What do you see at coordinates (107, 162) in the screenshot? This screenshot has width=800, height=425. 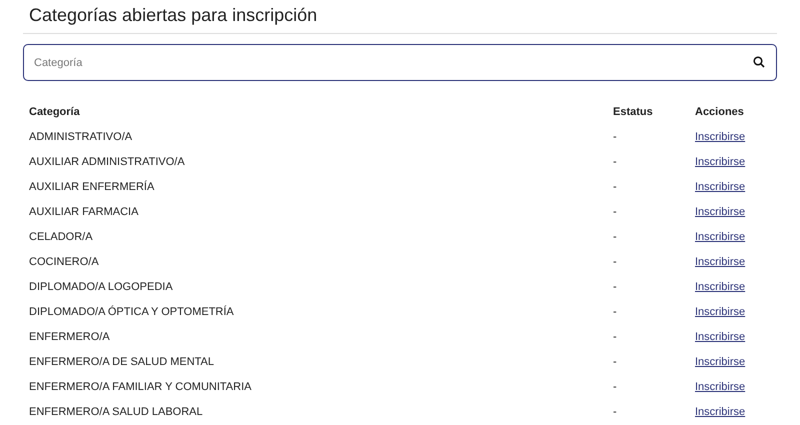 I see `category-name: AUXILIAR ADMINISTRATIVO/A` at bounding box center [107, 162].